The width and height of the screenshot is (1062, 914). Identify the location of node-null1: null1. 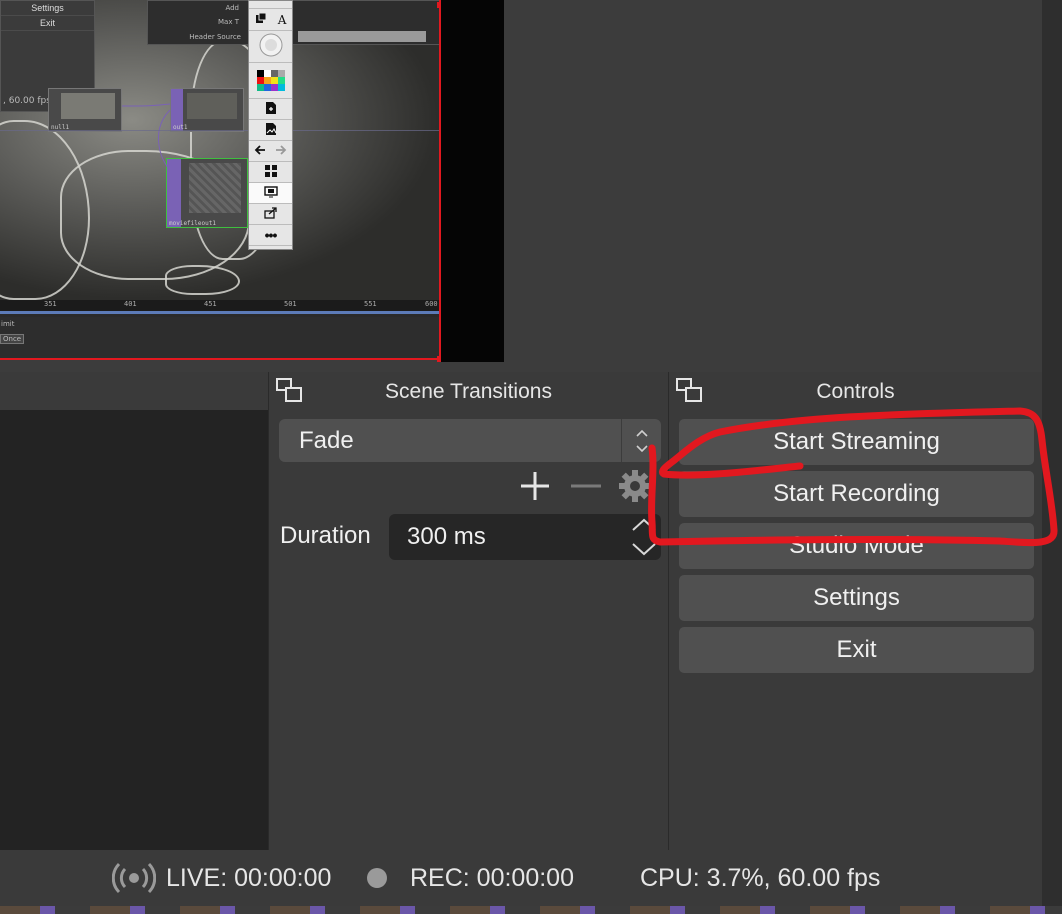
(85, 110).